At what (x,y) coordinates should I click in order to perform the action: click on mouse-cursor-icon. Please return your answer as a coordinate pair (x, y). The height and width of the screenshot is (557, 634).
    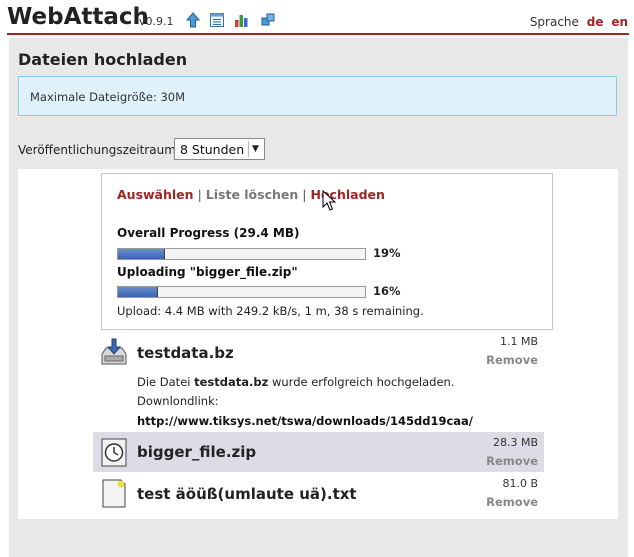
    Looking at the image, I should click on (329, 200).